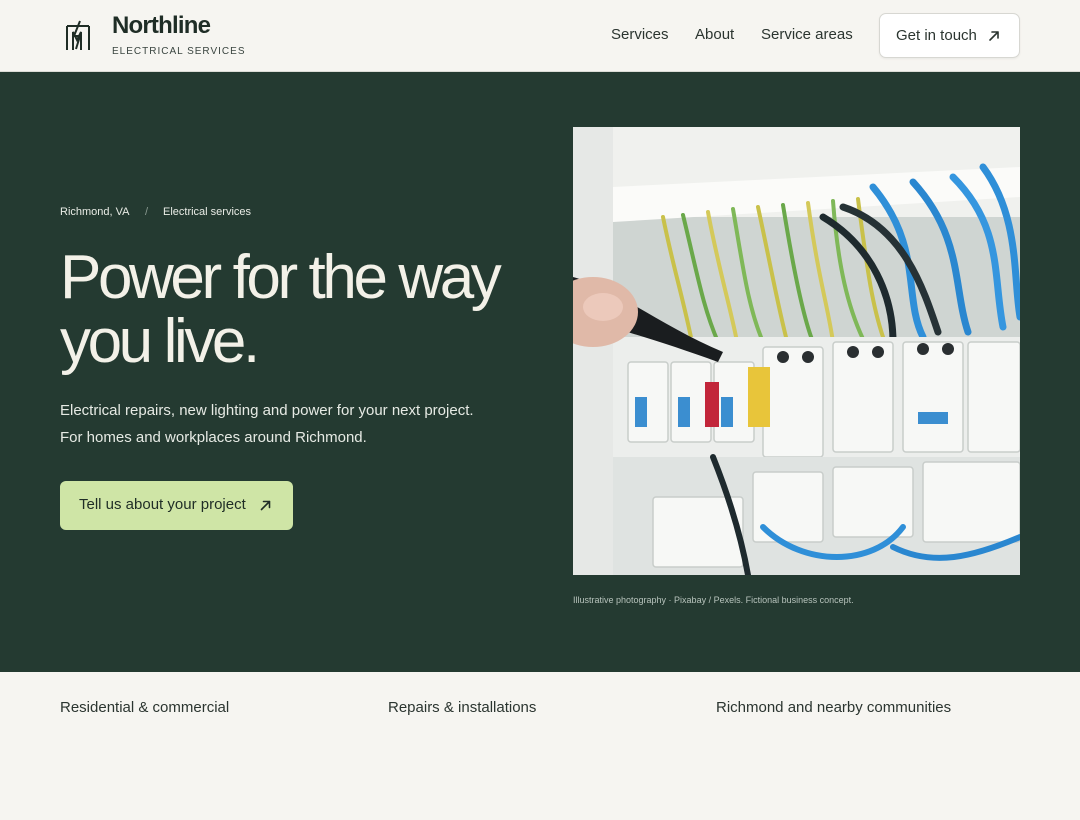  What do you see at coordinates (78, 35) in the screenshot?
I see `lightning-panel-icon` at bounding box center [78, 35].